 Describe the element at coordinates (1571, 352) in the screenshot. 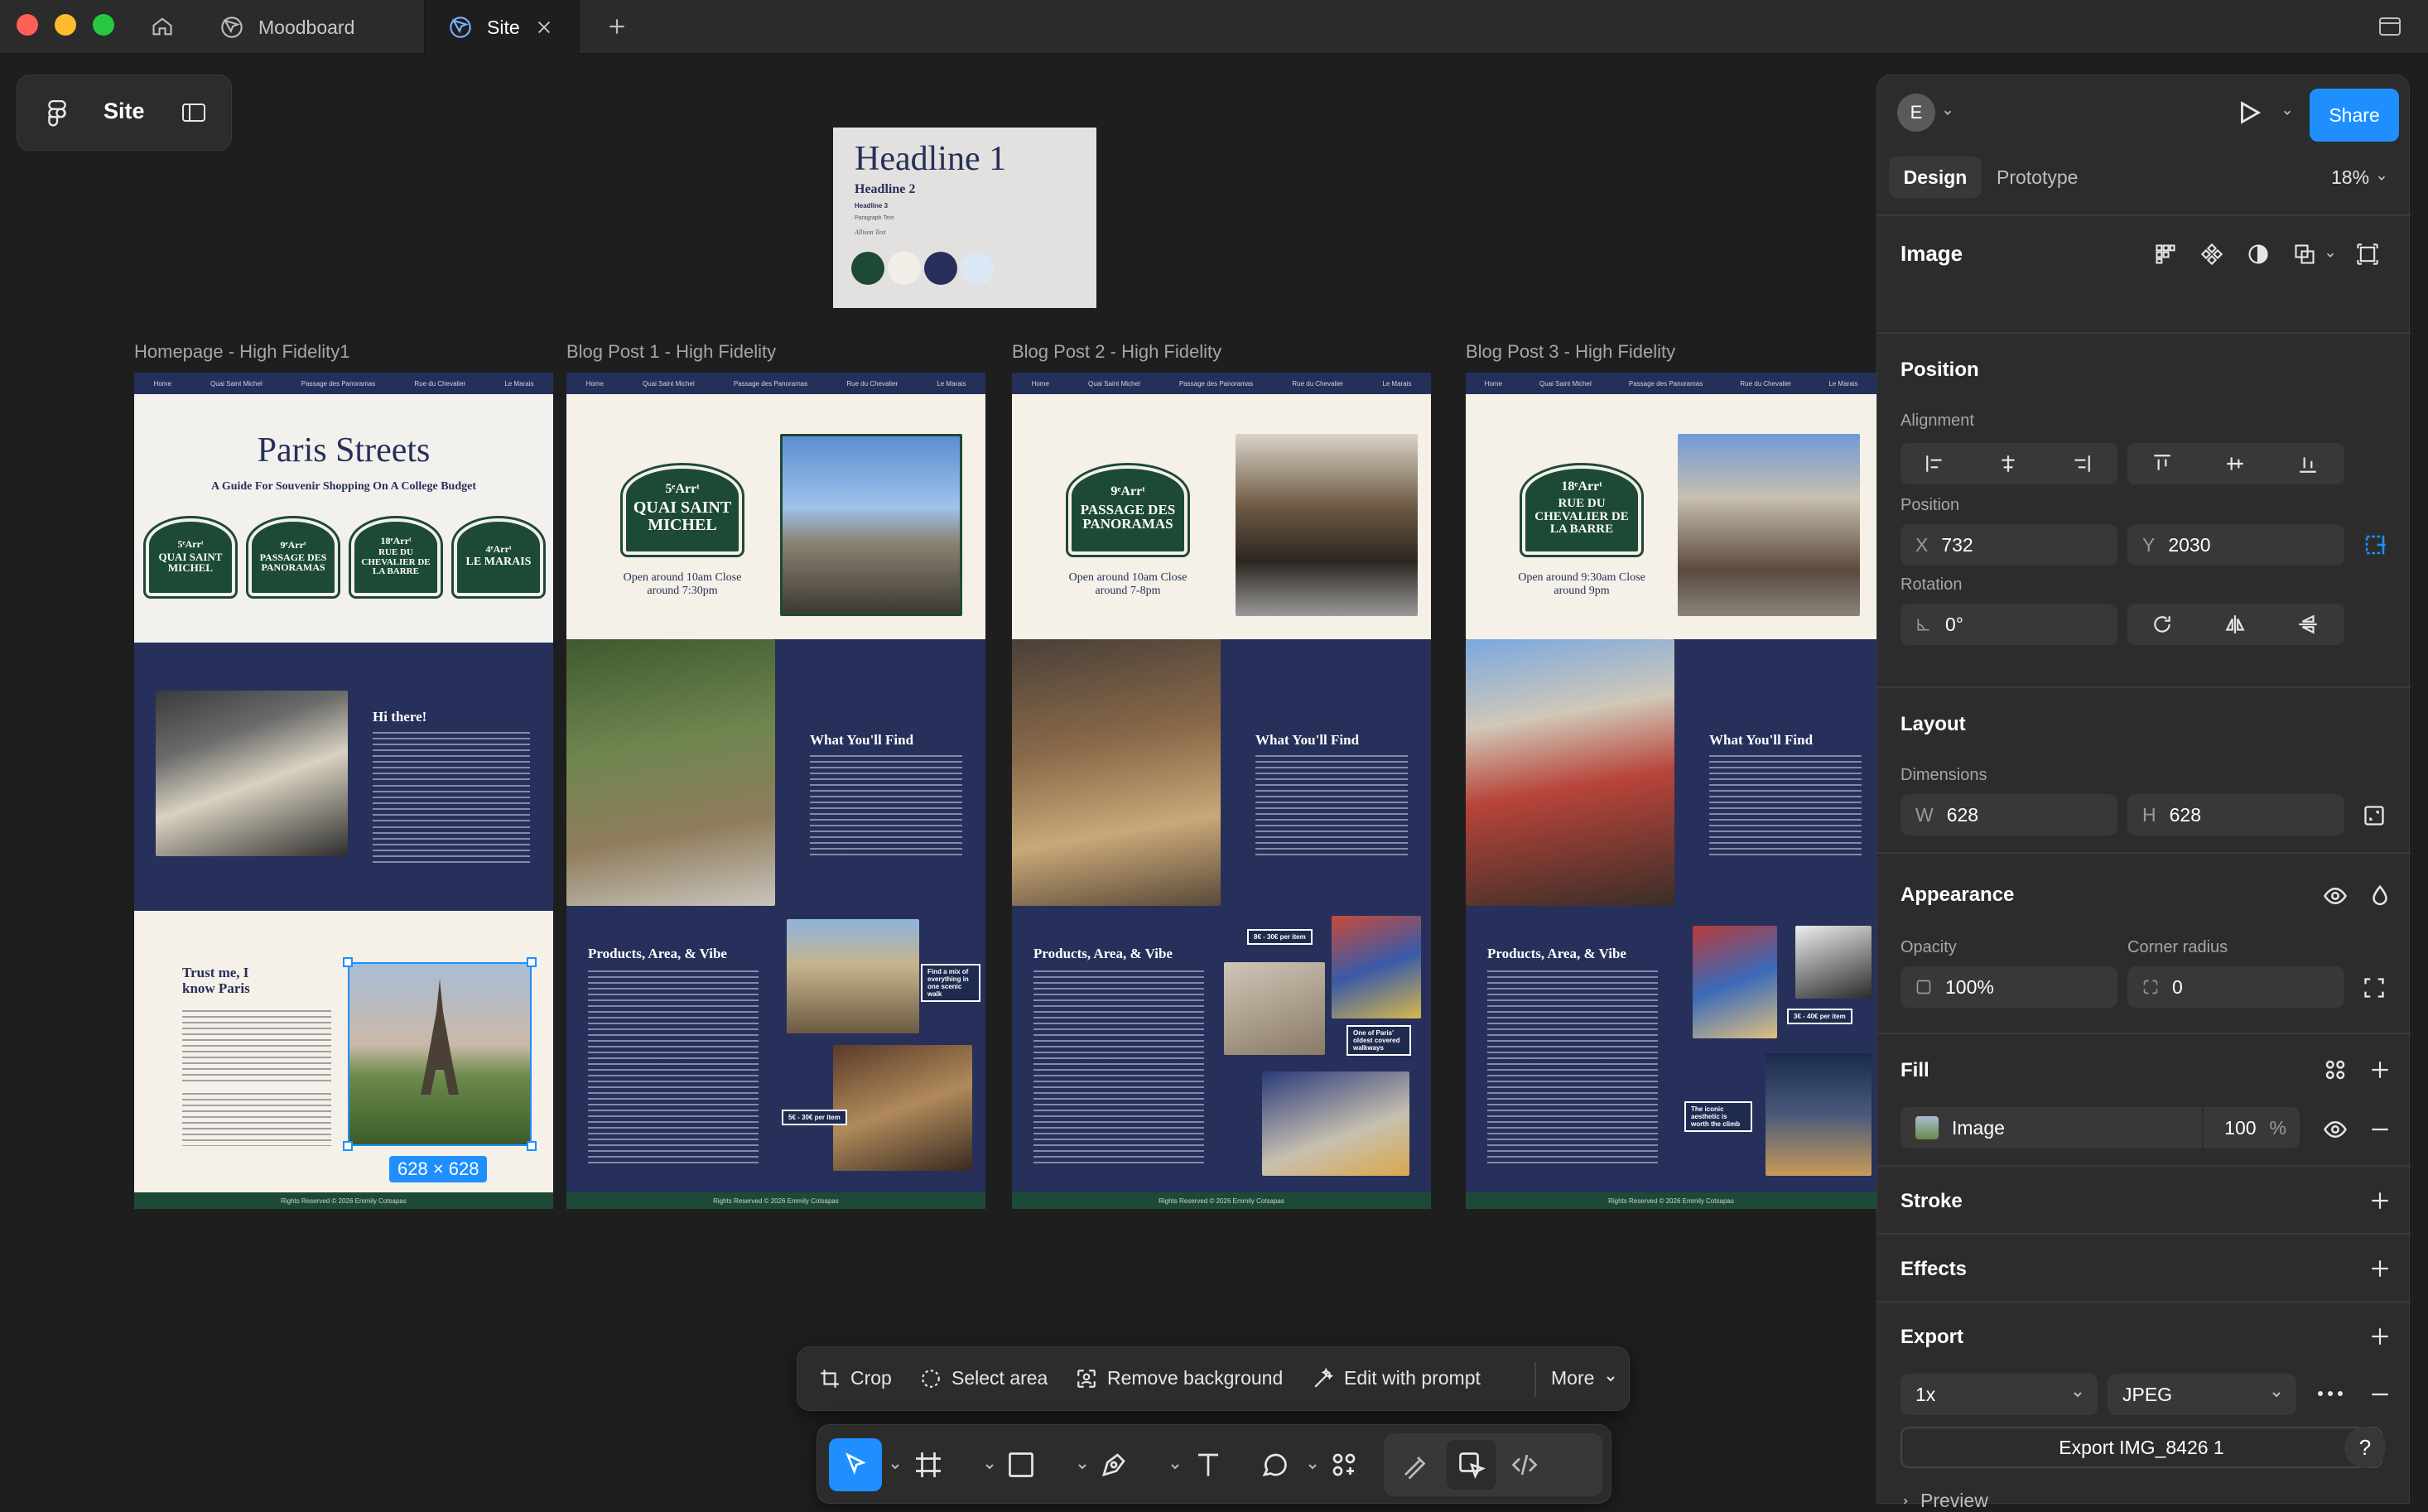

I see `frame-label-blog-3: Blog Post 3 - High Fidelity` at that location.